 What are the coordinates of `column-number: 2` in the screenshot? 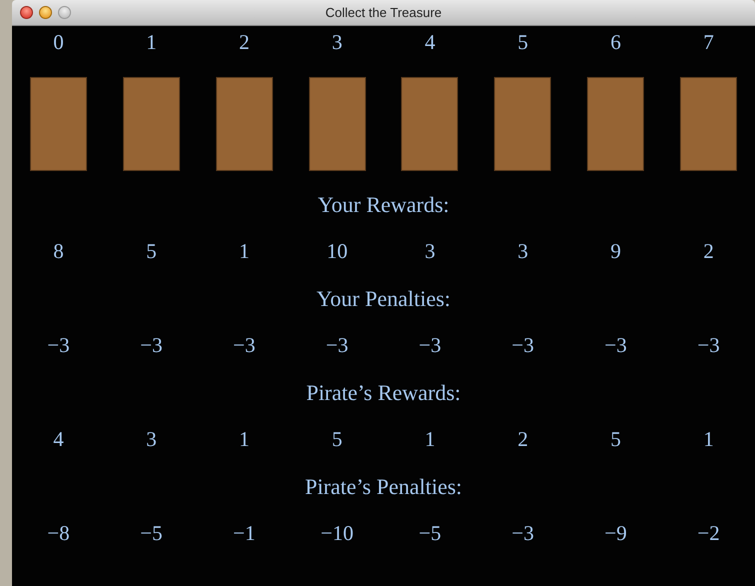 It's located at (244, 42).